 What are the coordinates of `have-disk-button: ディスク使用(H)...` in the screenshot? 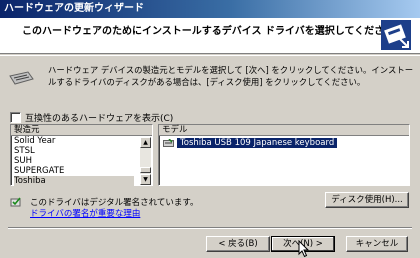 It's located at (367, 200).